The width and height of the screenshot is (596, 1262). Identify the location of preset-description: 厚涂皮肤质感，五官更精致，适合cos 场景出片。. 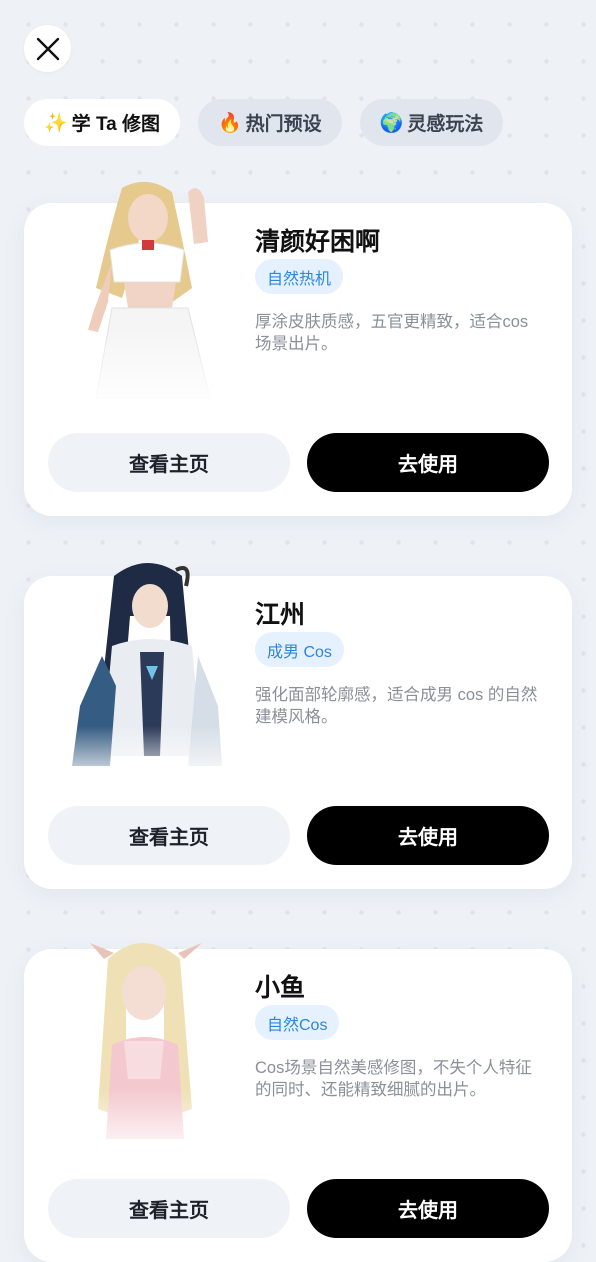
(392, 333).